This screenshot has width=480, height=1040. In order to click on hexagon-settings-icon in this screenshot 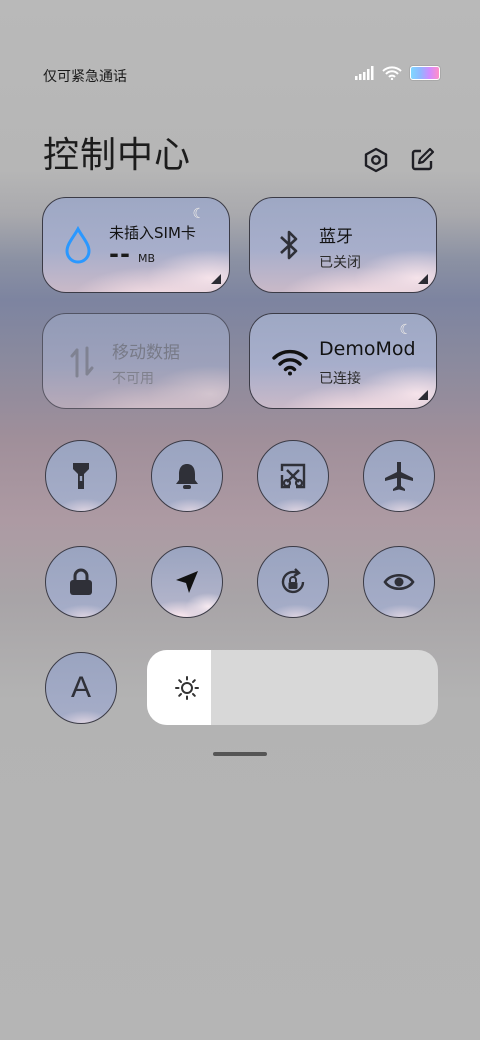, I will do `click(376, 160)`.